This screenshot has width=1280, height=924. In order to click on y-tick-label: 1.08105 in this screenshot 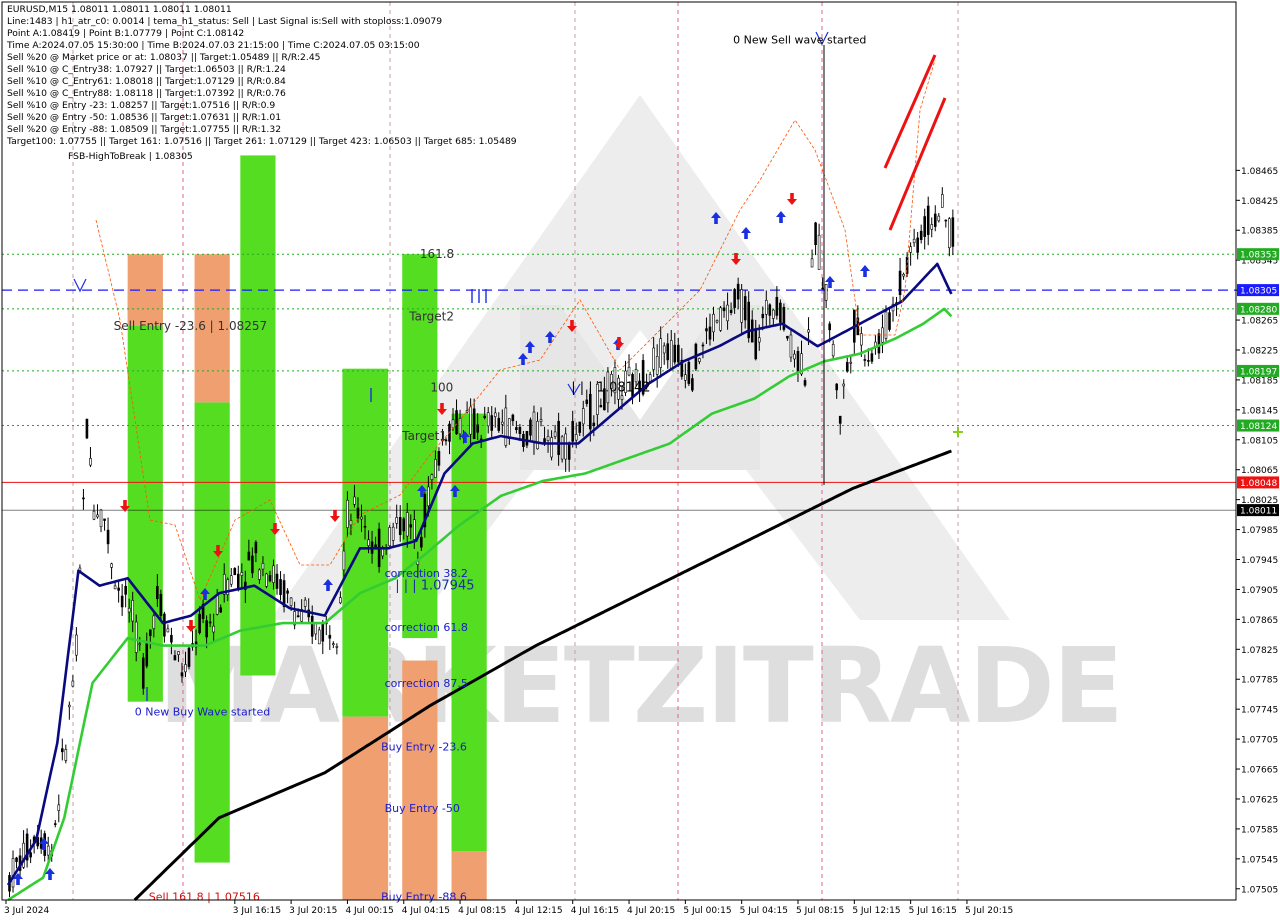, I will do `click(1259, 441)`.